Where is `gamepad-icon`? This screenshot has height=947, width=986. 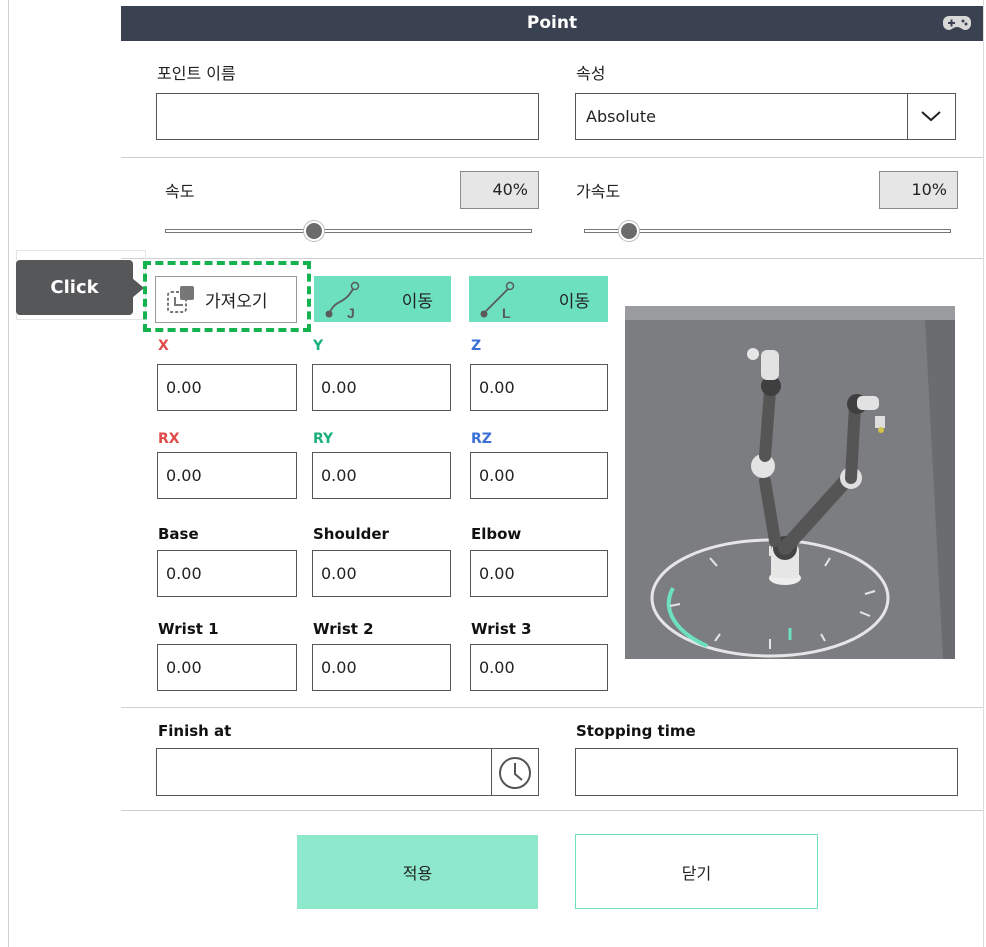
gamepad-icon is located at coordinates (957, 23).